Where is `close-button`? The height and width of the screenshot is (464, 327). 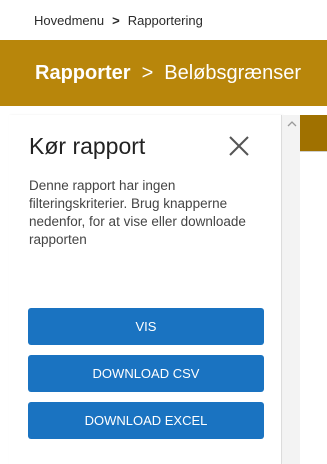
close-button is located at coordinates (239, 146).